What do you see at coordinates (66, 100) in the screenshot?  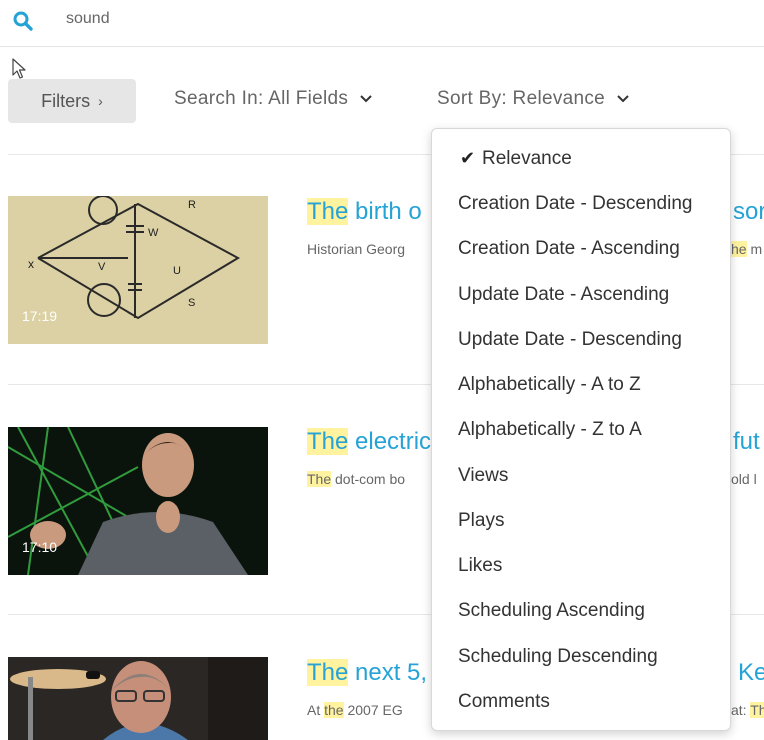 I see `filters-label: Filters` at bounding box center [66, 100].